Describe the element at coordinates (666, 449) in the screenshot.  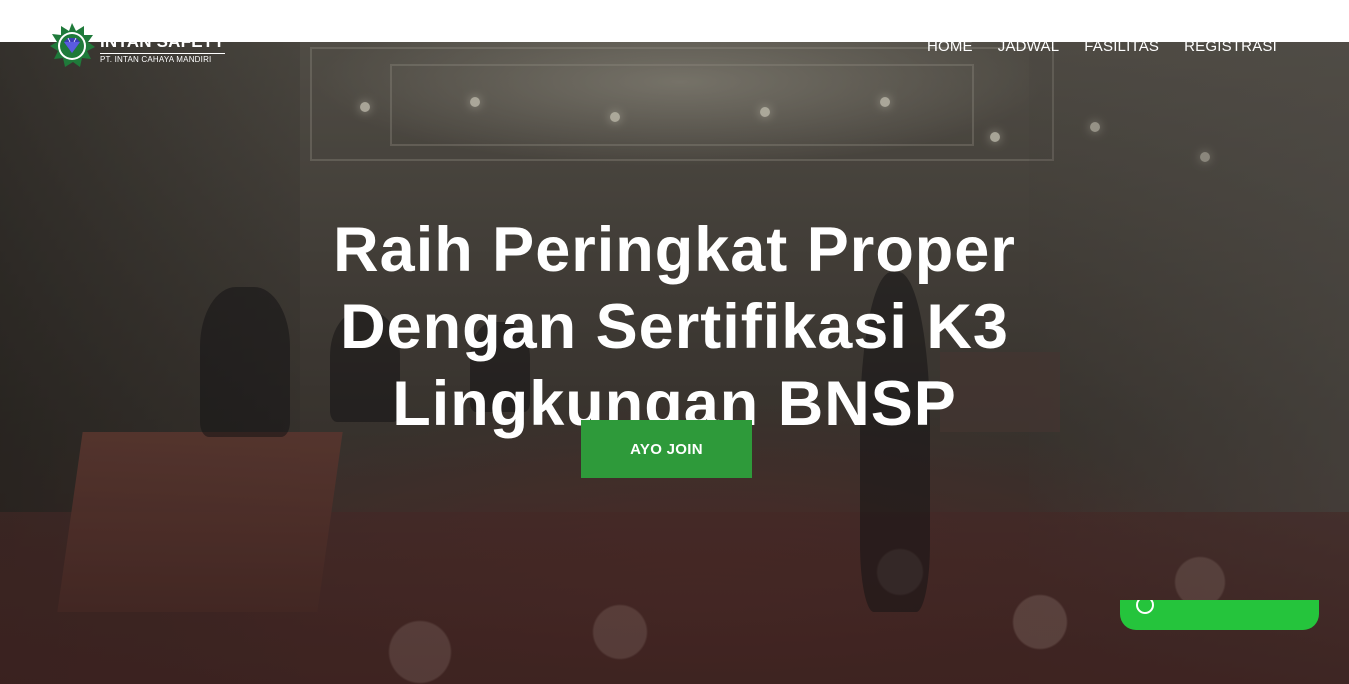
I see `ayo-join-button: AYO JOIN` at that location.